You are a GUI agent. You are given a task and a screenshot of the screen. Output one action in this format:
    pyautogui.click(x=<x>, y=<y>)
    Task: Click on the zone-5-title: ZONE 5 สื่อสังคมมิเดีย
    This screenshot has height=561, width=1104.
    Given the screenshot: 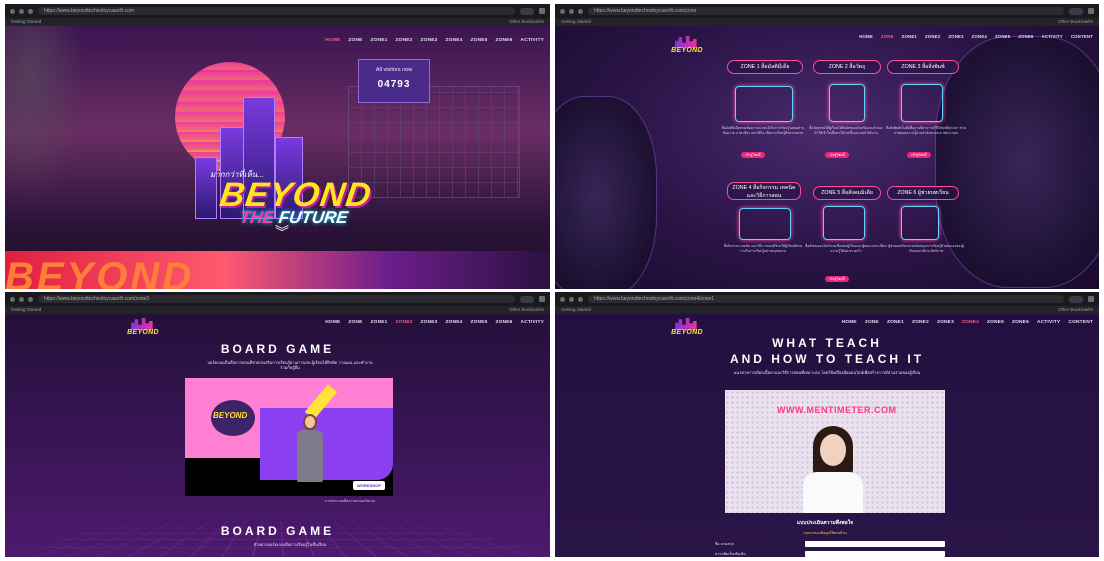 What is the action you would take?
    pyautogui.click(x=847, y=193)
    